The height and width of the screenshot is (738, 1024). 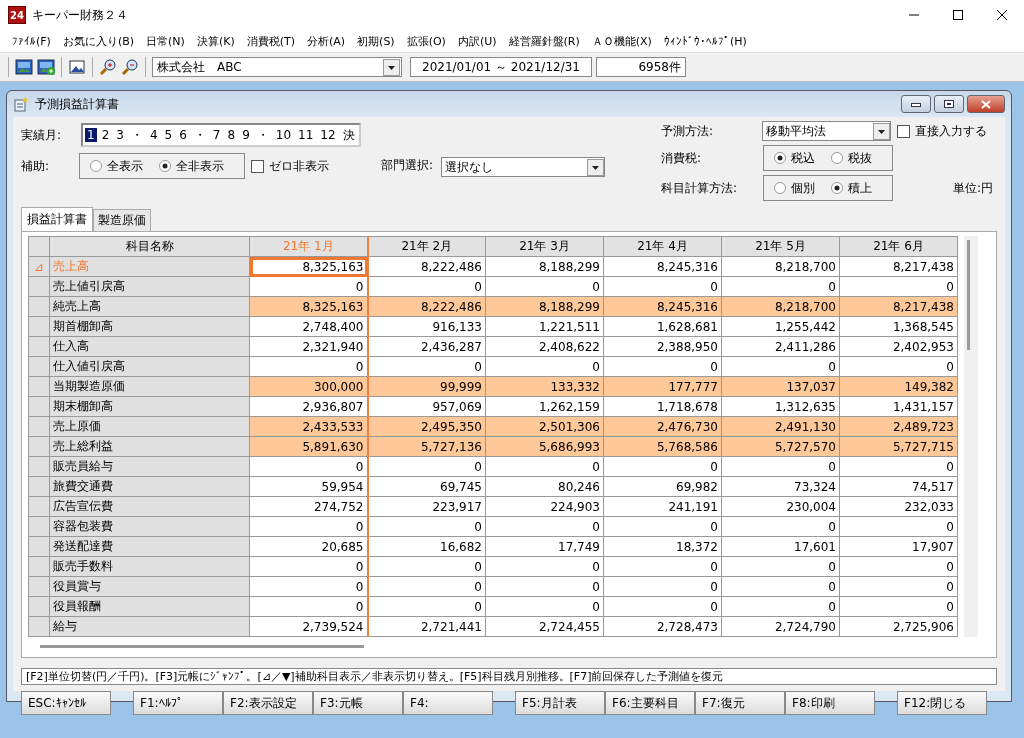 I want to click on window-title: 予測損益計算書, so click(x=77, y=104).